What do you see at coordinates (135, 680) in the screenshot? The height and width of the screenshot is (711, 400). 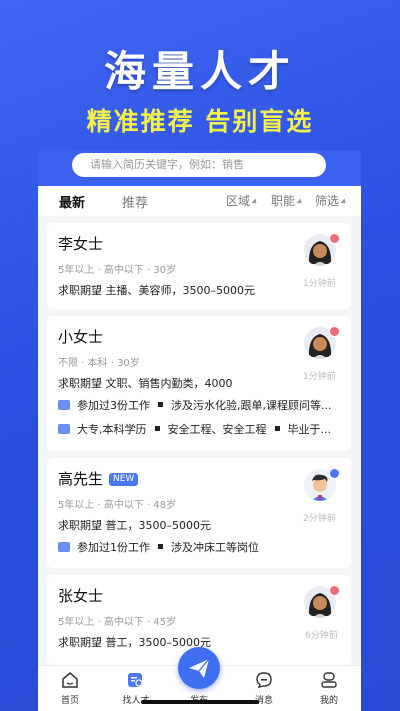 I see `find-talent-icon` at bounding box center [135, 680].